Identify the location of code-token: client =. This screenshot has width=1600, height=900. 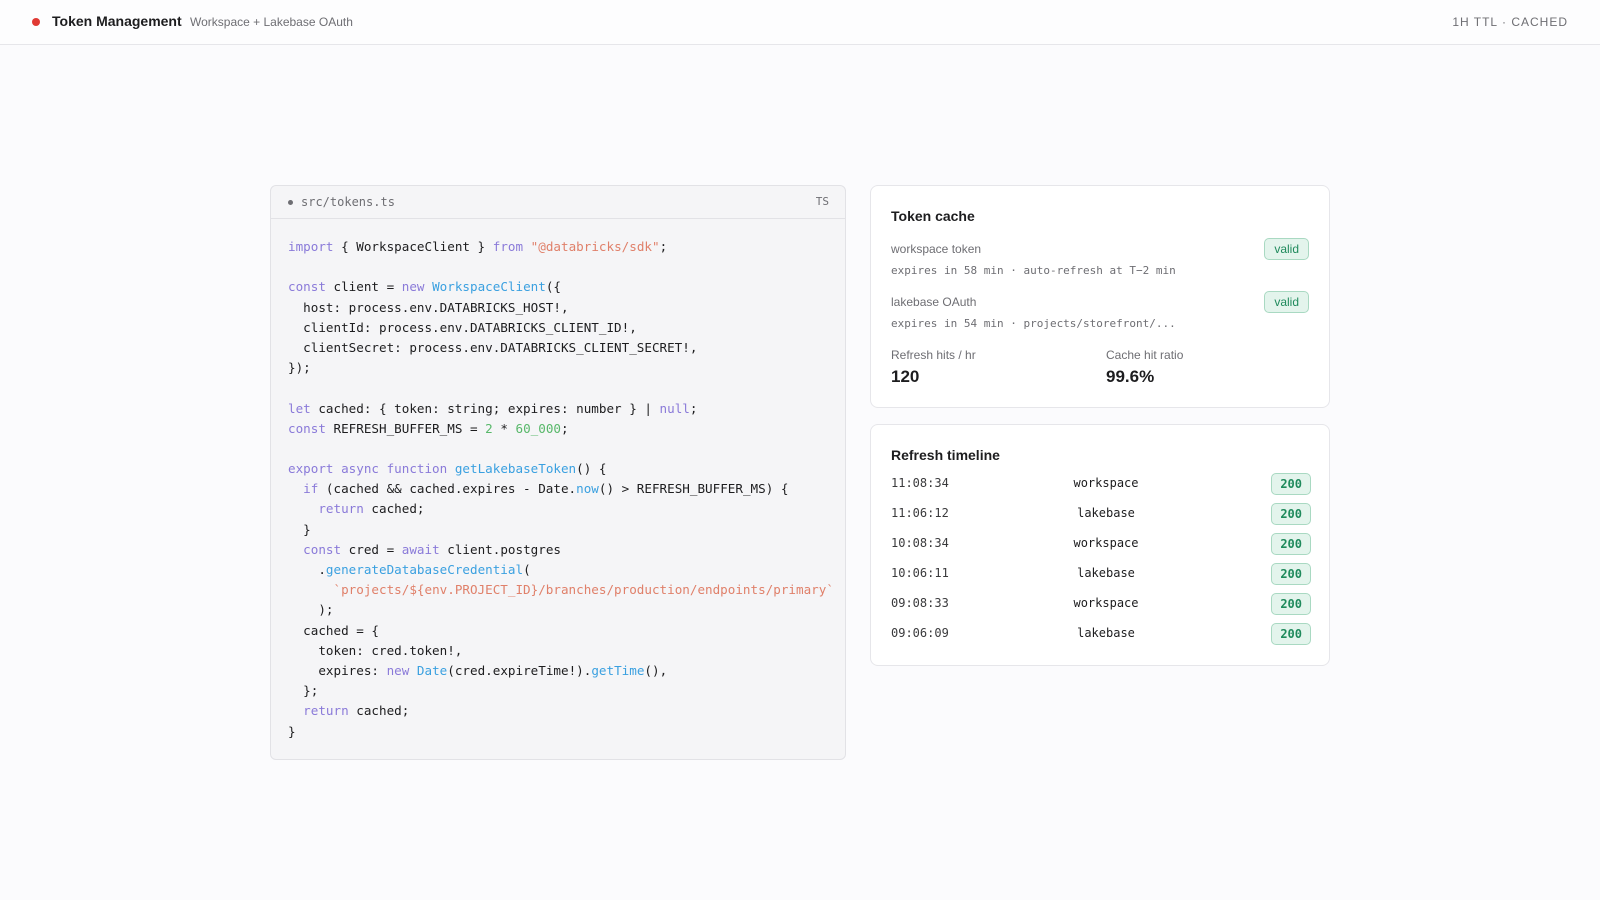
(363, 287).